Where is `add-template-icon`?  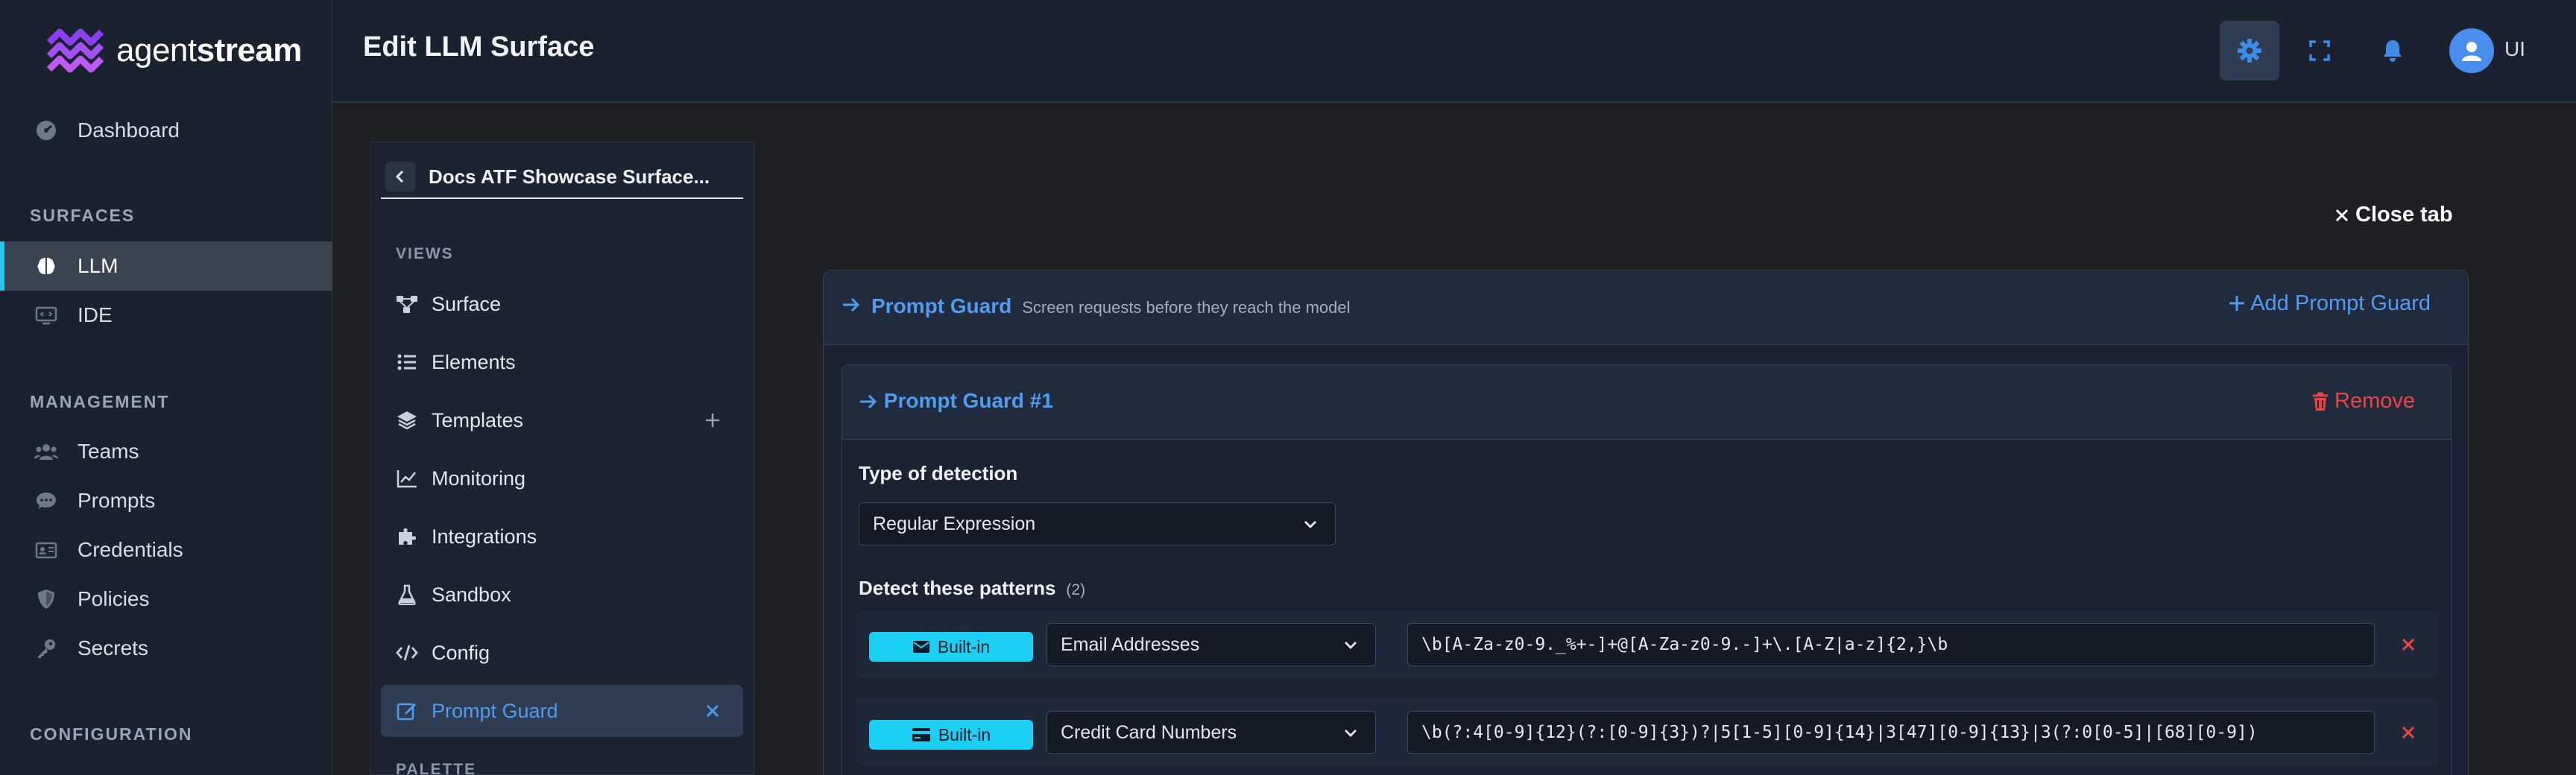 add-template-icon is located at coordinates (712, 420).